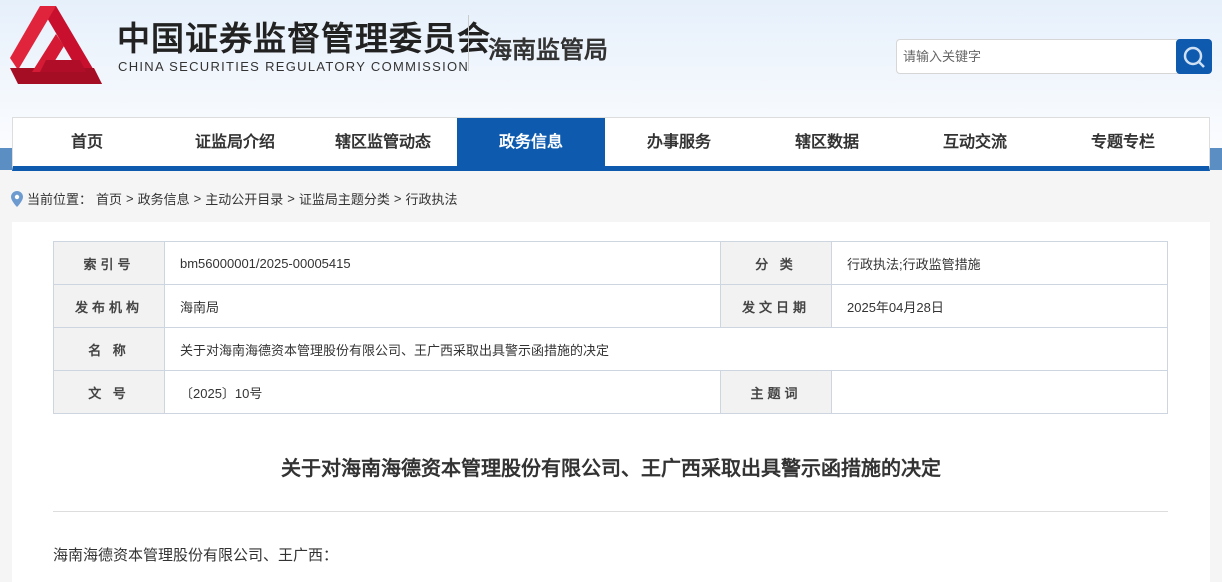 This screenshot has height=582, width=1222. What do you see at coordinates (1041, 56) in the screenshot?
I see `search-input` at bounding box center [1041, 56].